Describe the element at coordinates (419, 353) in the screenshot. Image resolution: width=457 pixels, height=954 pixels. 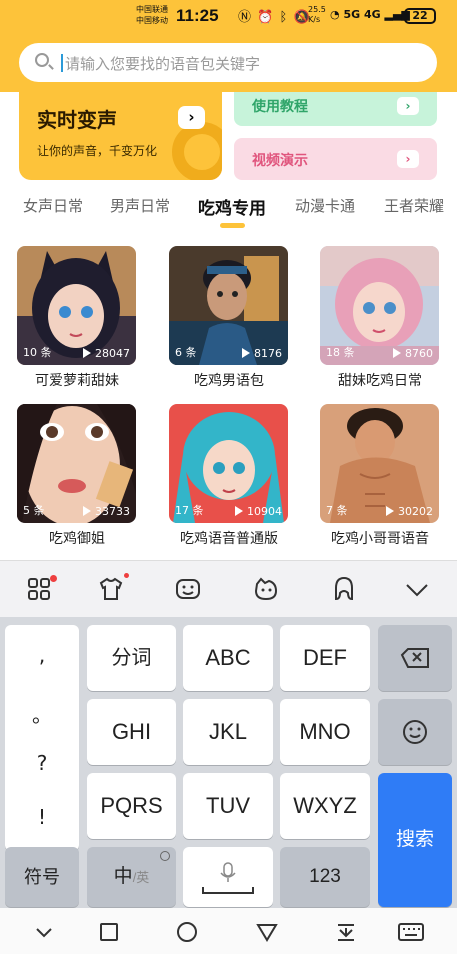
I see `play-count-value: 8760` at that location.